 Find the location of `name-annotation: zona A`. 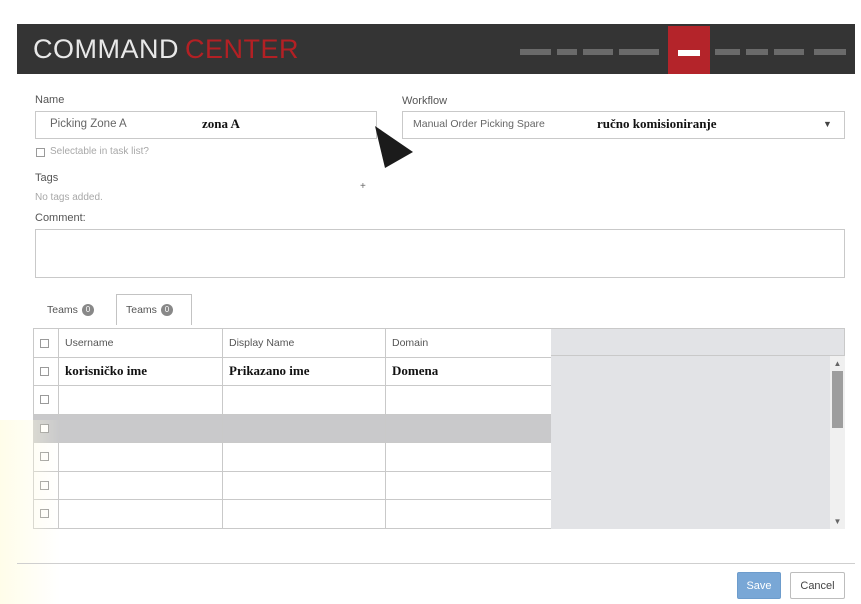

name-annotation: zona A is located at coordinates (221, 123).